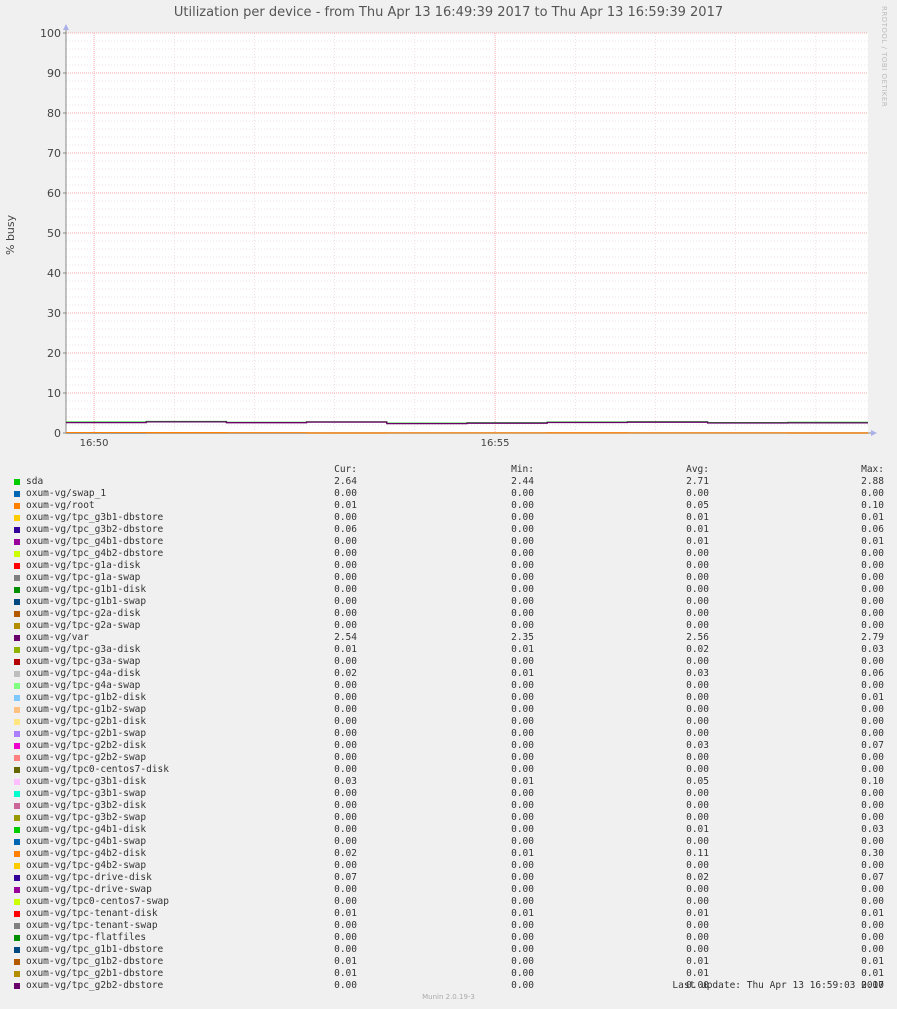 This screenshot has width=897, height=1009. I want to click on legend-series-name: oxum-vg/tpc_g3b2-dbstore, so click(95, 529).